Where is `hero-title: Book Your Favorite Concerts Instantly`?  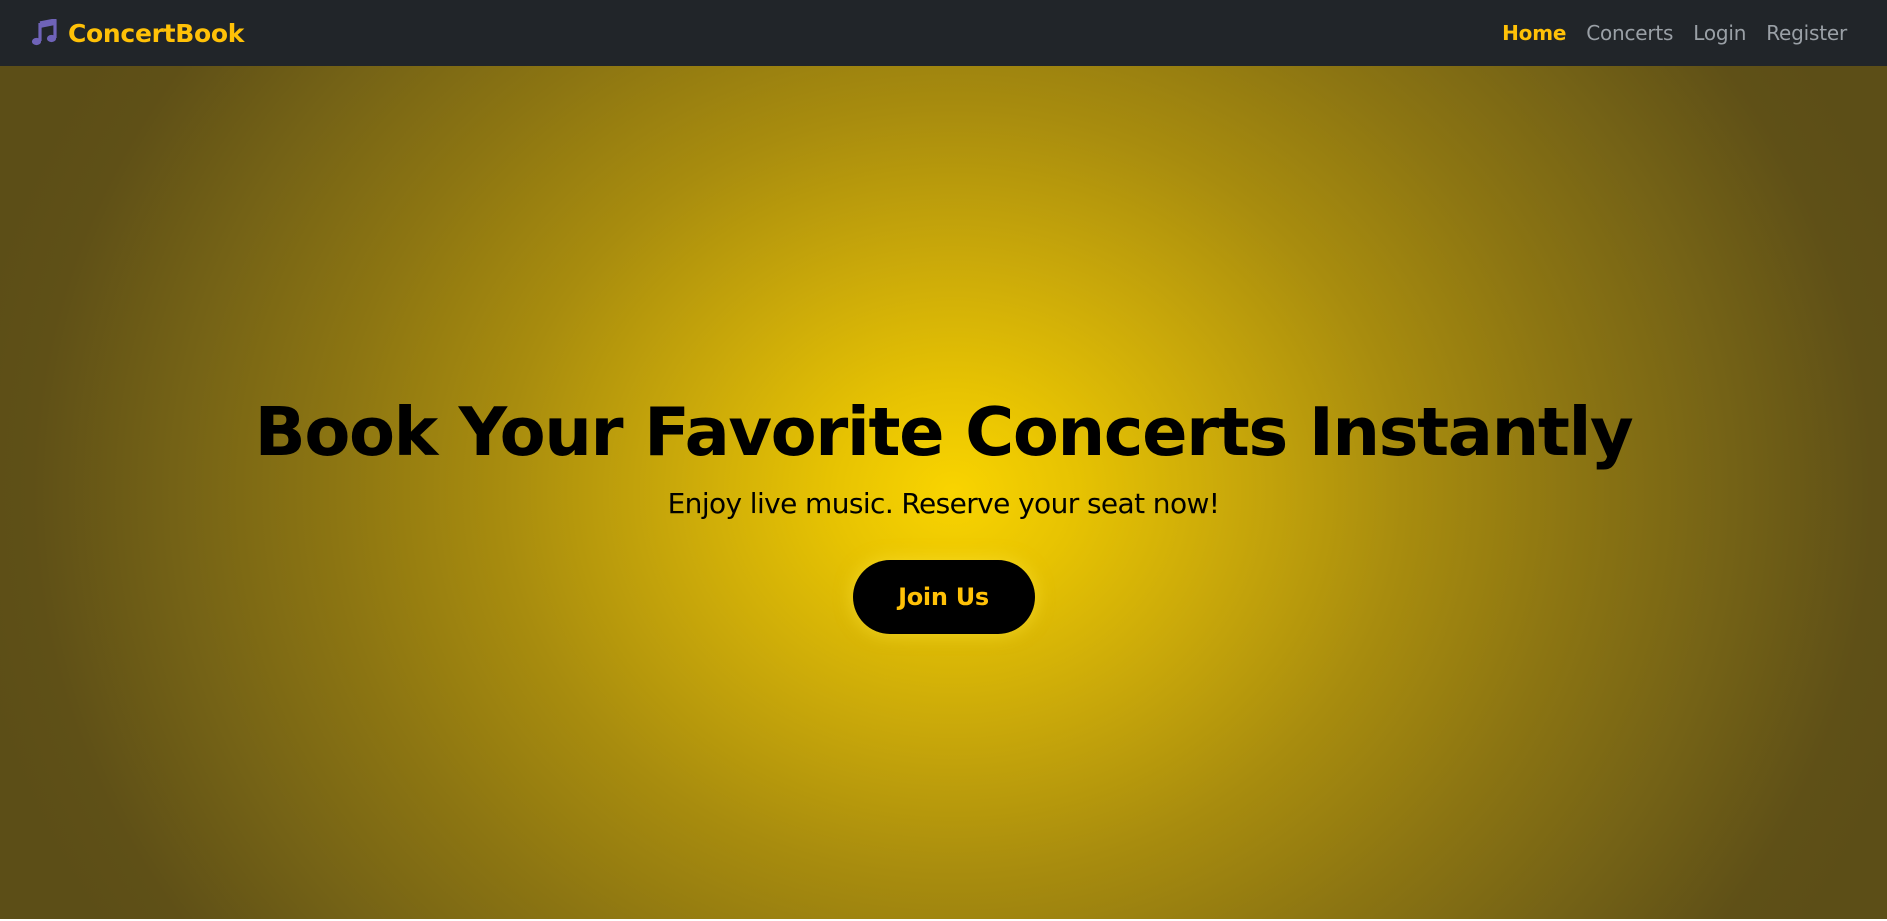 hero-title: Book Your Favorite Concerts Instantly is located at coordinates (944, 431).